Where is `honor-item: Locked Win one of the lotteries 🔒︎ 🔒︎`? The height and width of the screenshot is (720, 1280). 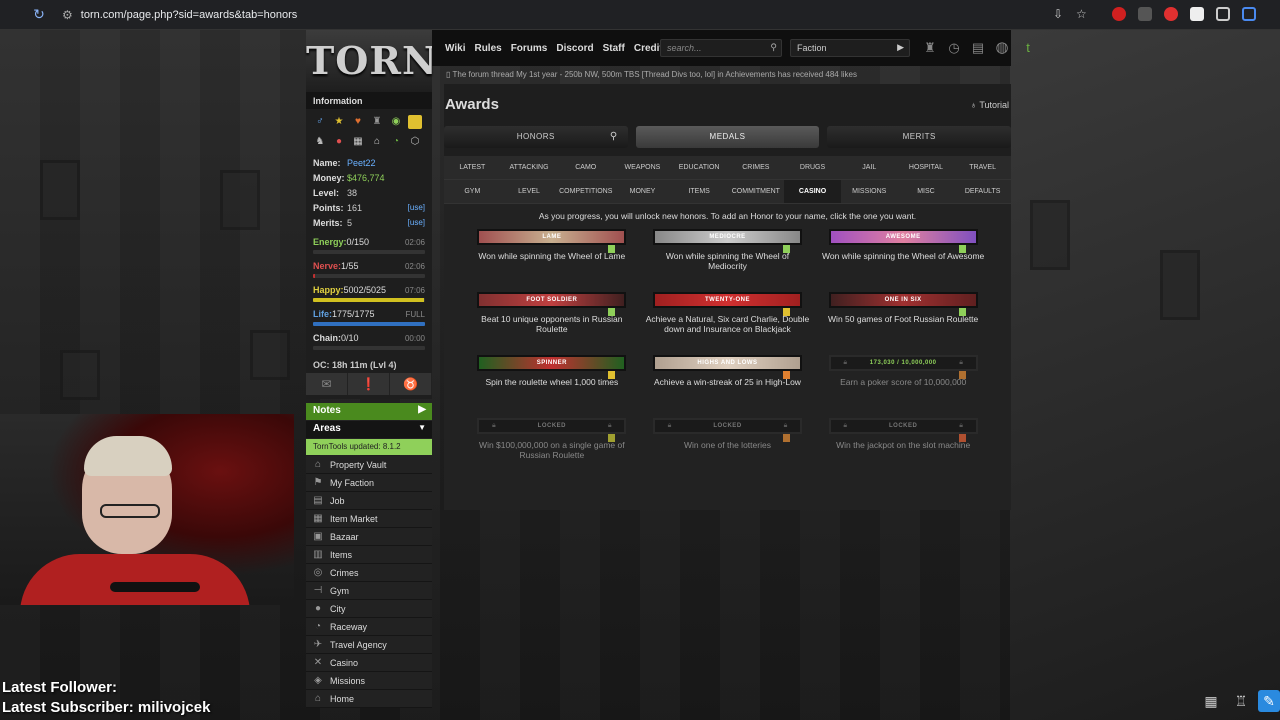 honor-item: Locked Win one of the lotteries 🔒︎ 🔒︎ is located at coordinates (728, 445).